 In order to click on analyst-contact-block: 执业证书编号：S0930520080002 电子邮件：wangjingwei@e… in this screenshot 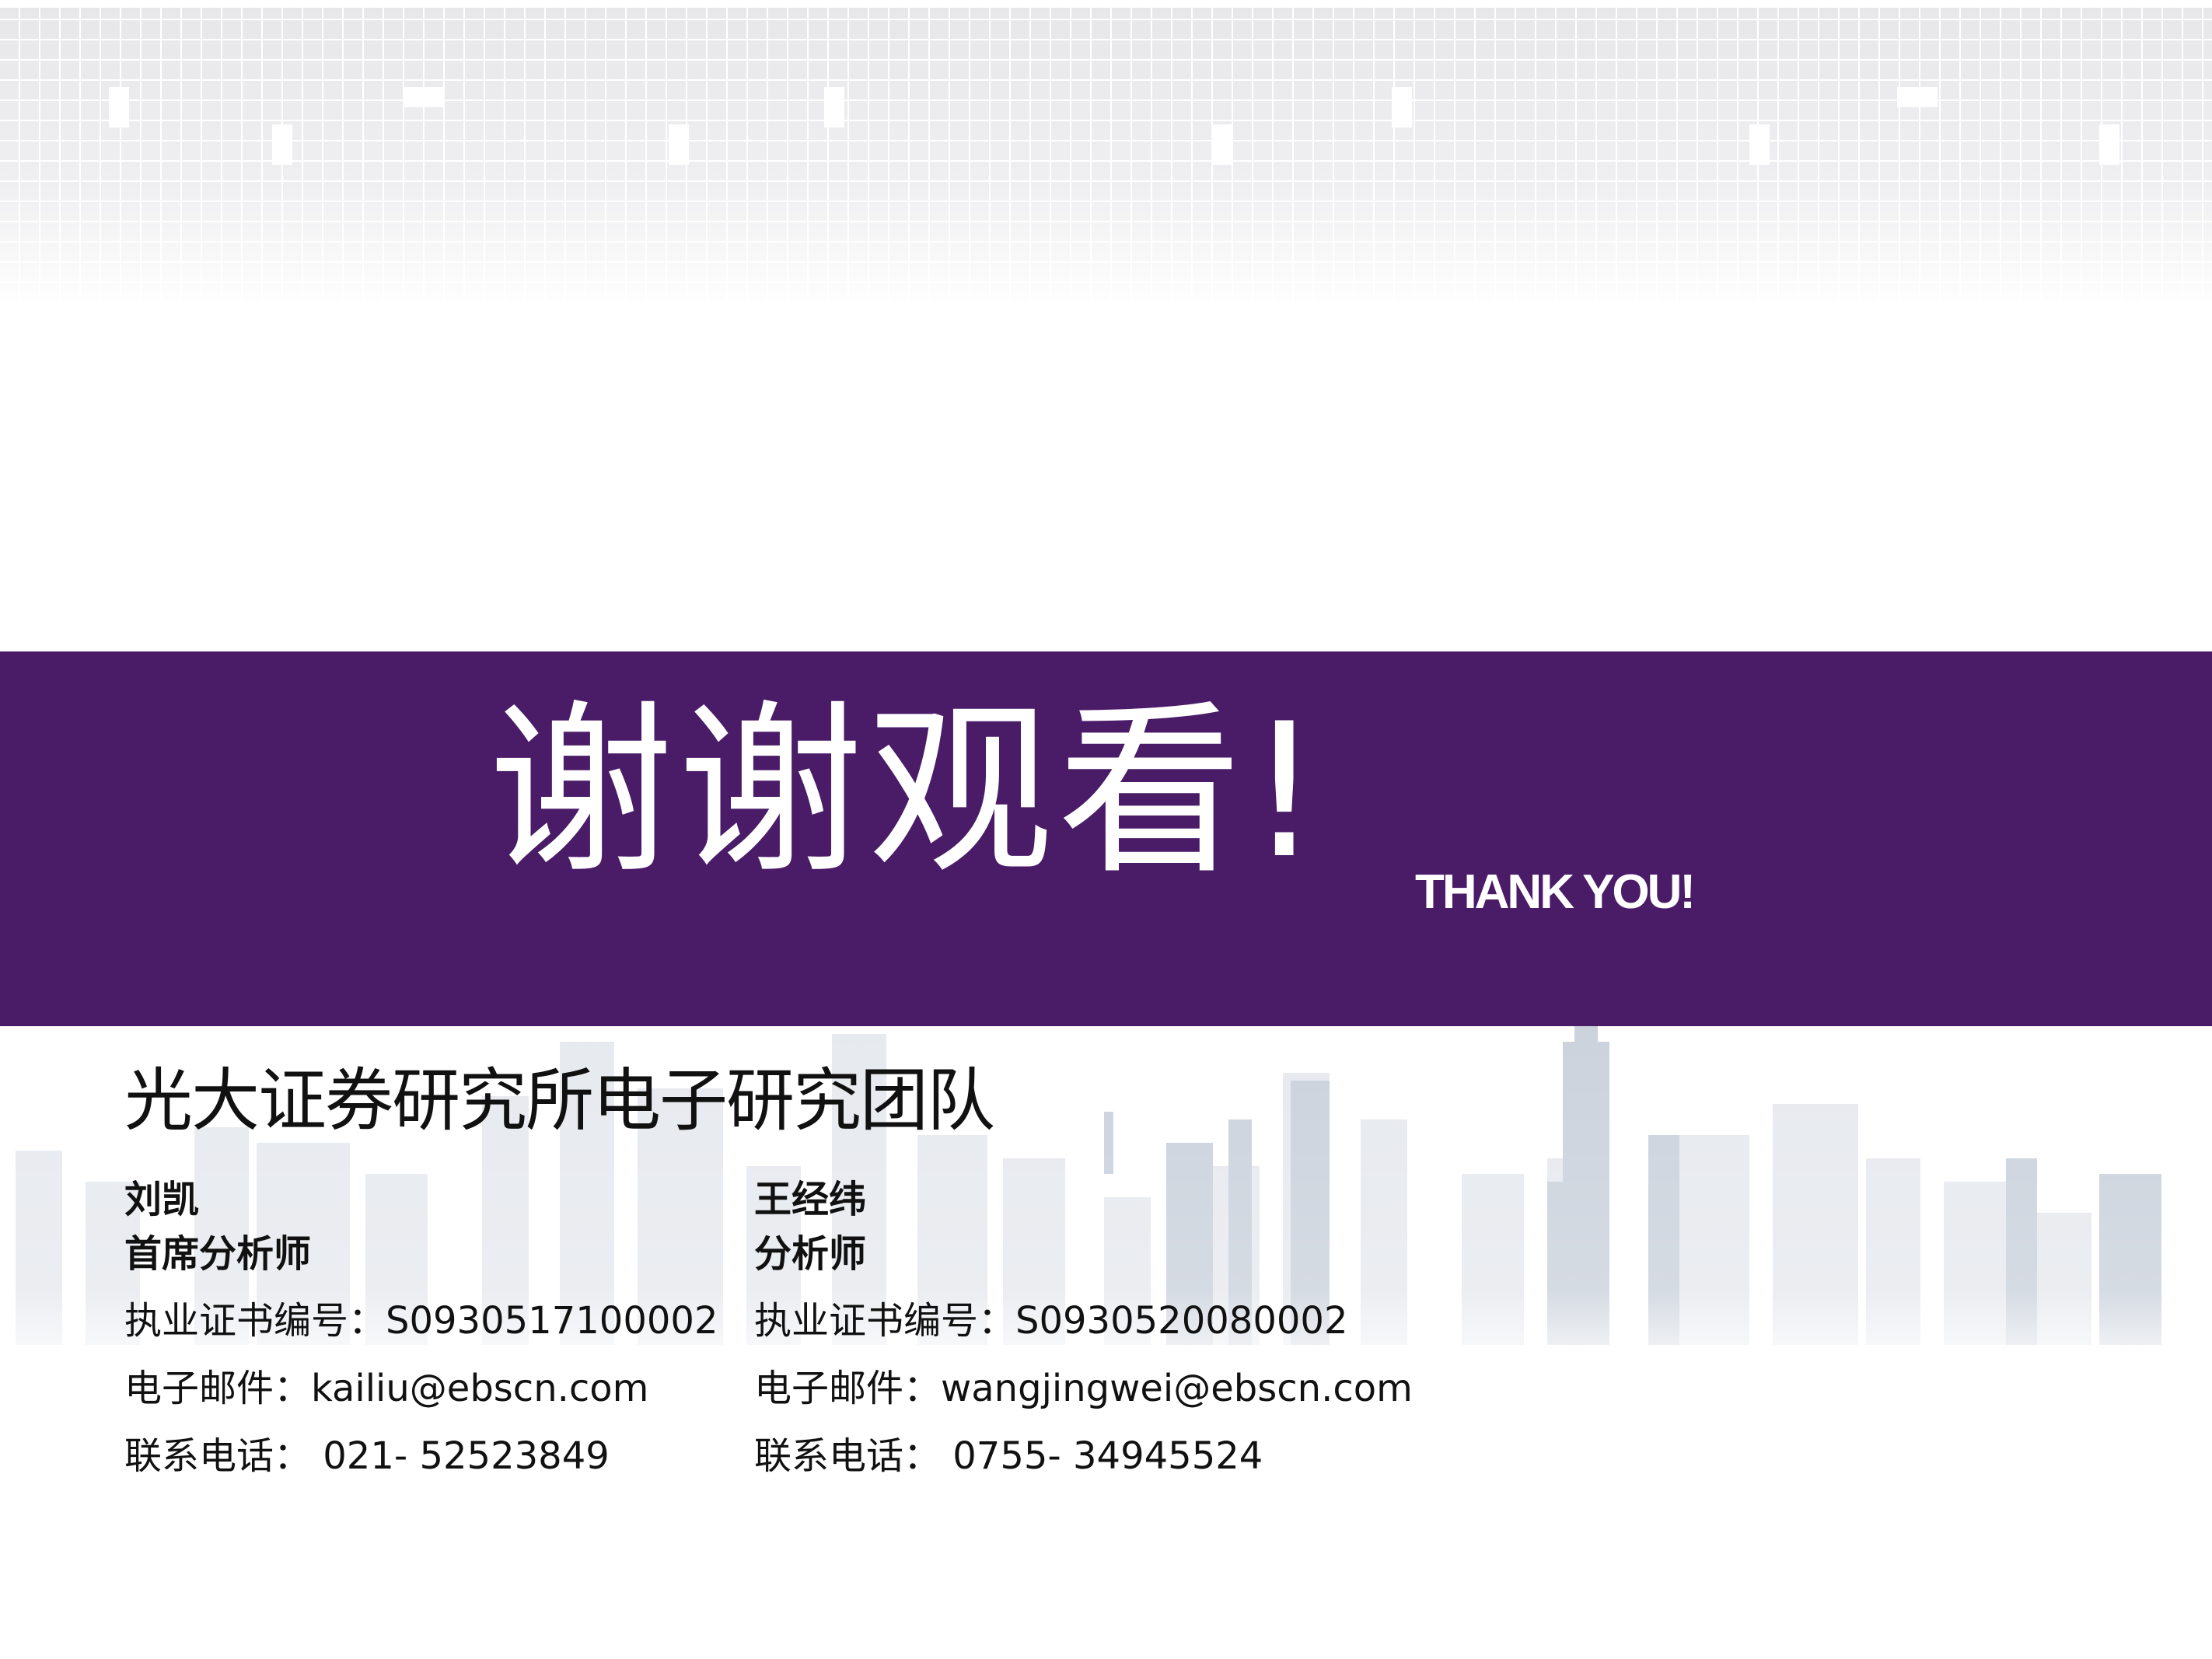, I will do `click(1083, 1388)`.